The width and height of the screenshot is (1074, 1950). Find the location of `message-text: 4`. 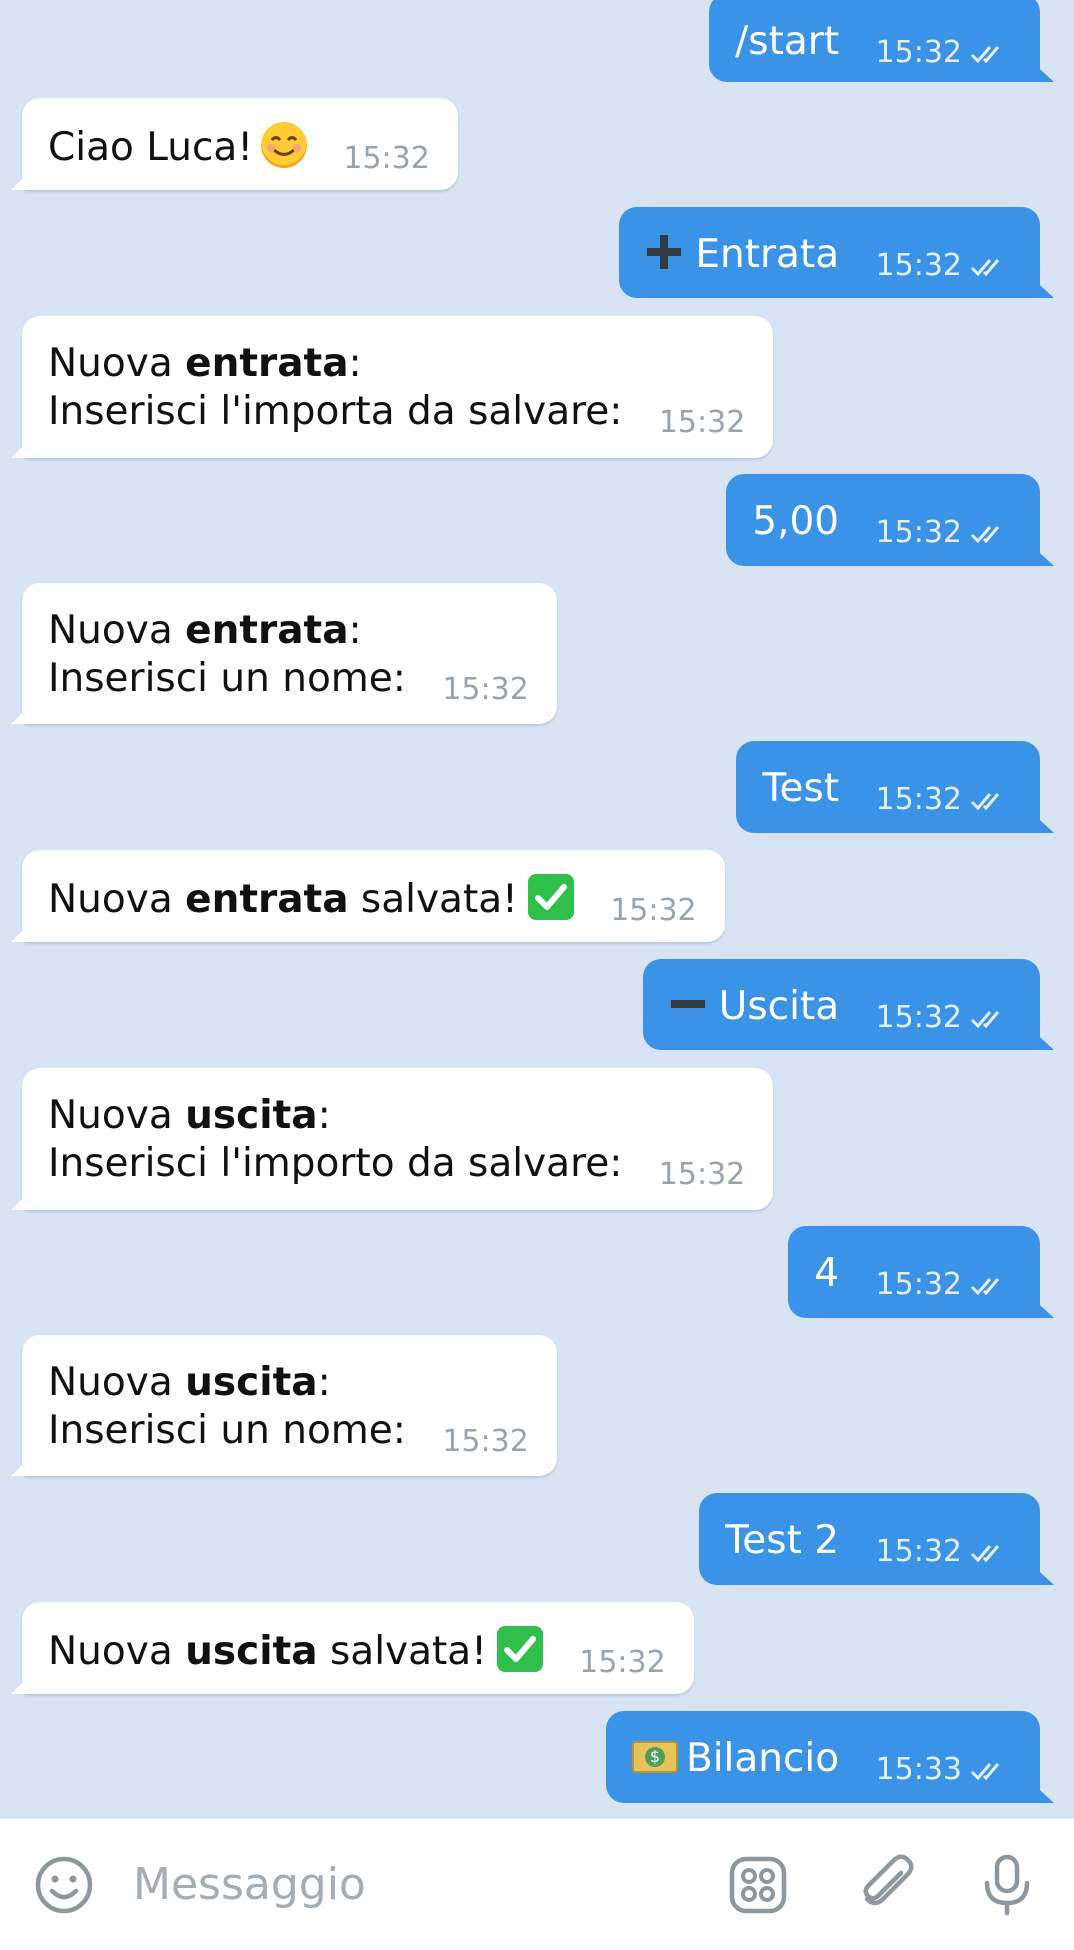

message-text: 4 is located at coordinates (827, 1273).